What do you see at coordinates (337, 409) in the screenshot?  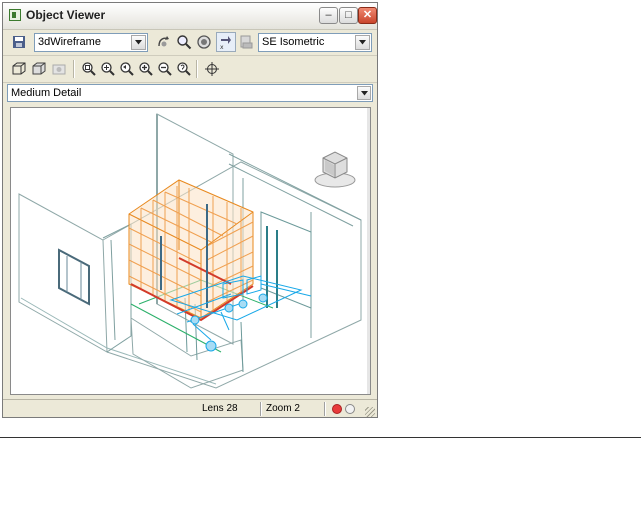 I see `red-status-light-icon` at bounding box center [337, 409].